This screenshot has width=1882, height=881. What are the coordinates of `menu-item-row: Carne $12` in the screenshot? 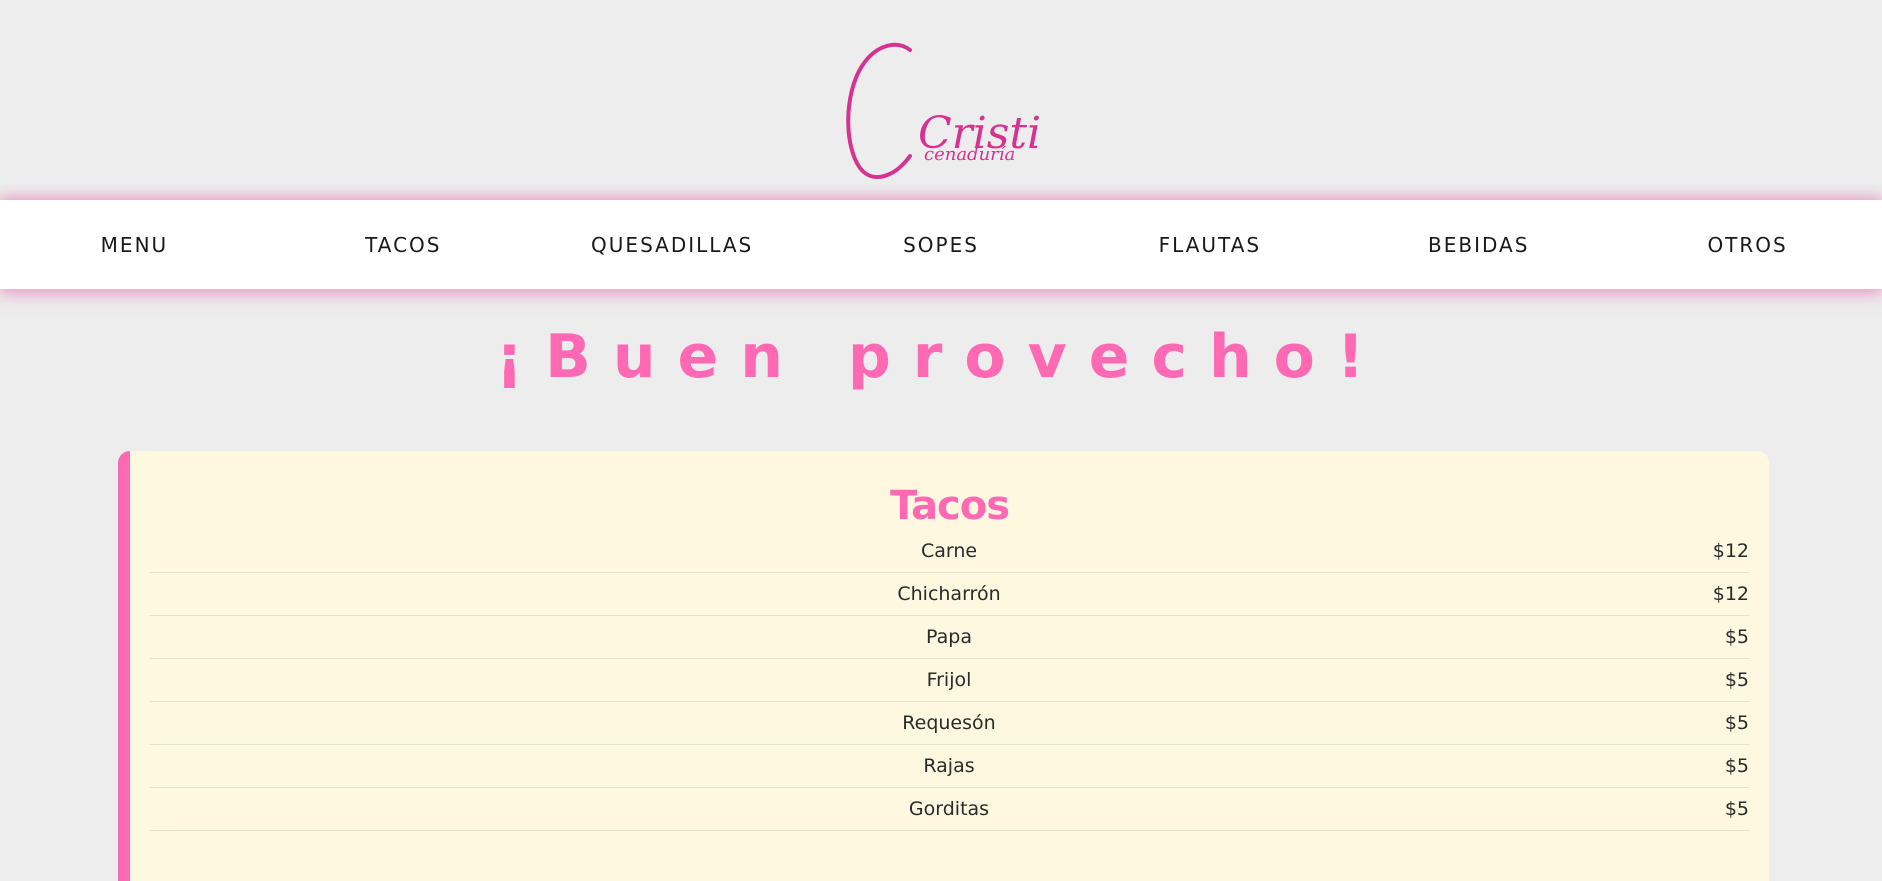 It's located at (949, 551).